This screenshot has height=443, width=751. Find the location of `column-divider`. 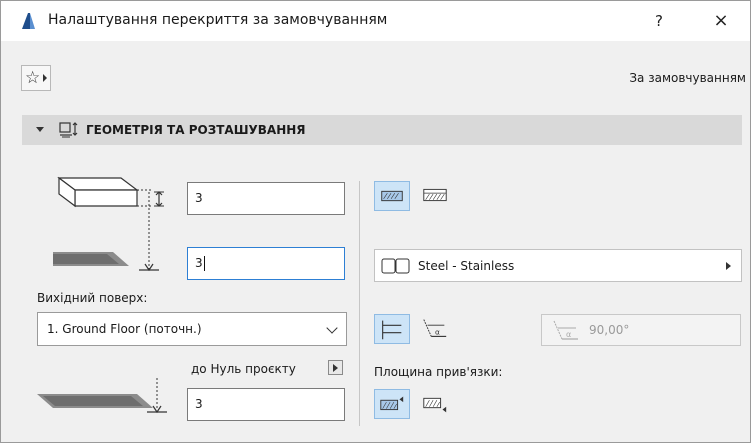

column-divider is located at coordinates (359, 303).